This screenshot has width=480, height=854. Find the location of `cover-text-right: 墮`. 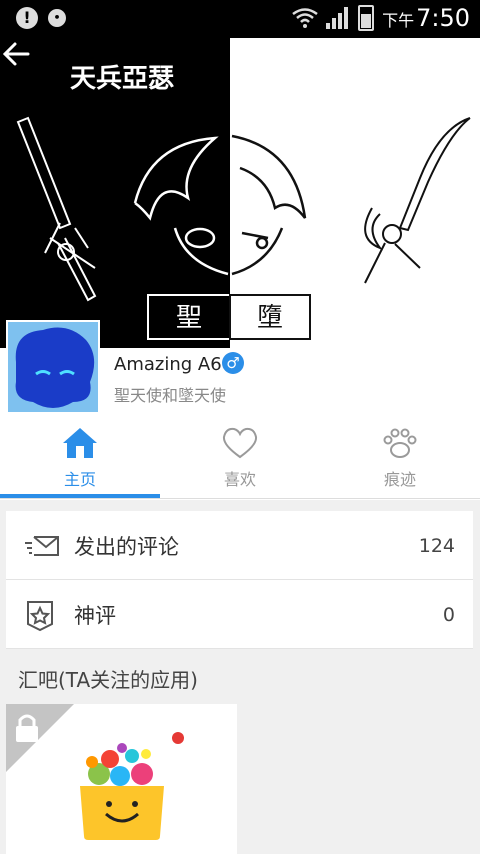

cover-text-right: 墮 is located at coordinates (270, 318).